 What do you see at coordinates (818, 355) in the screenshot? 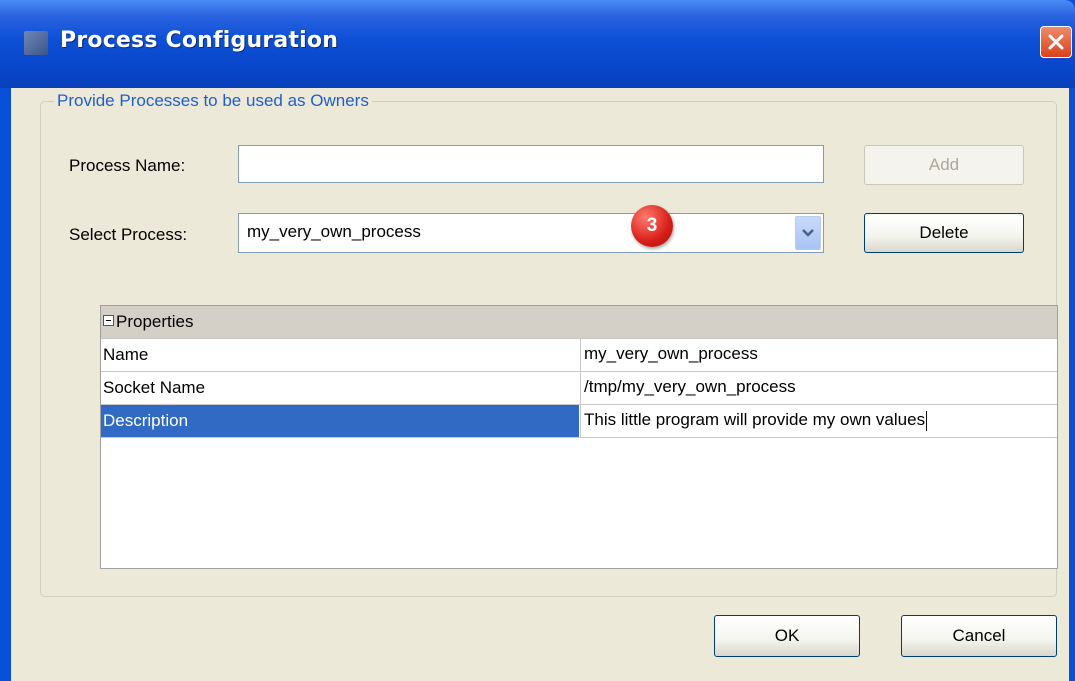
I see `property-value: my_very_own_process` at bounding box center [818, 355].